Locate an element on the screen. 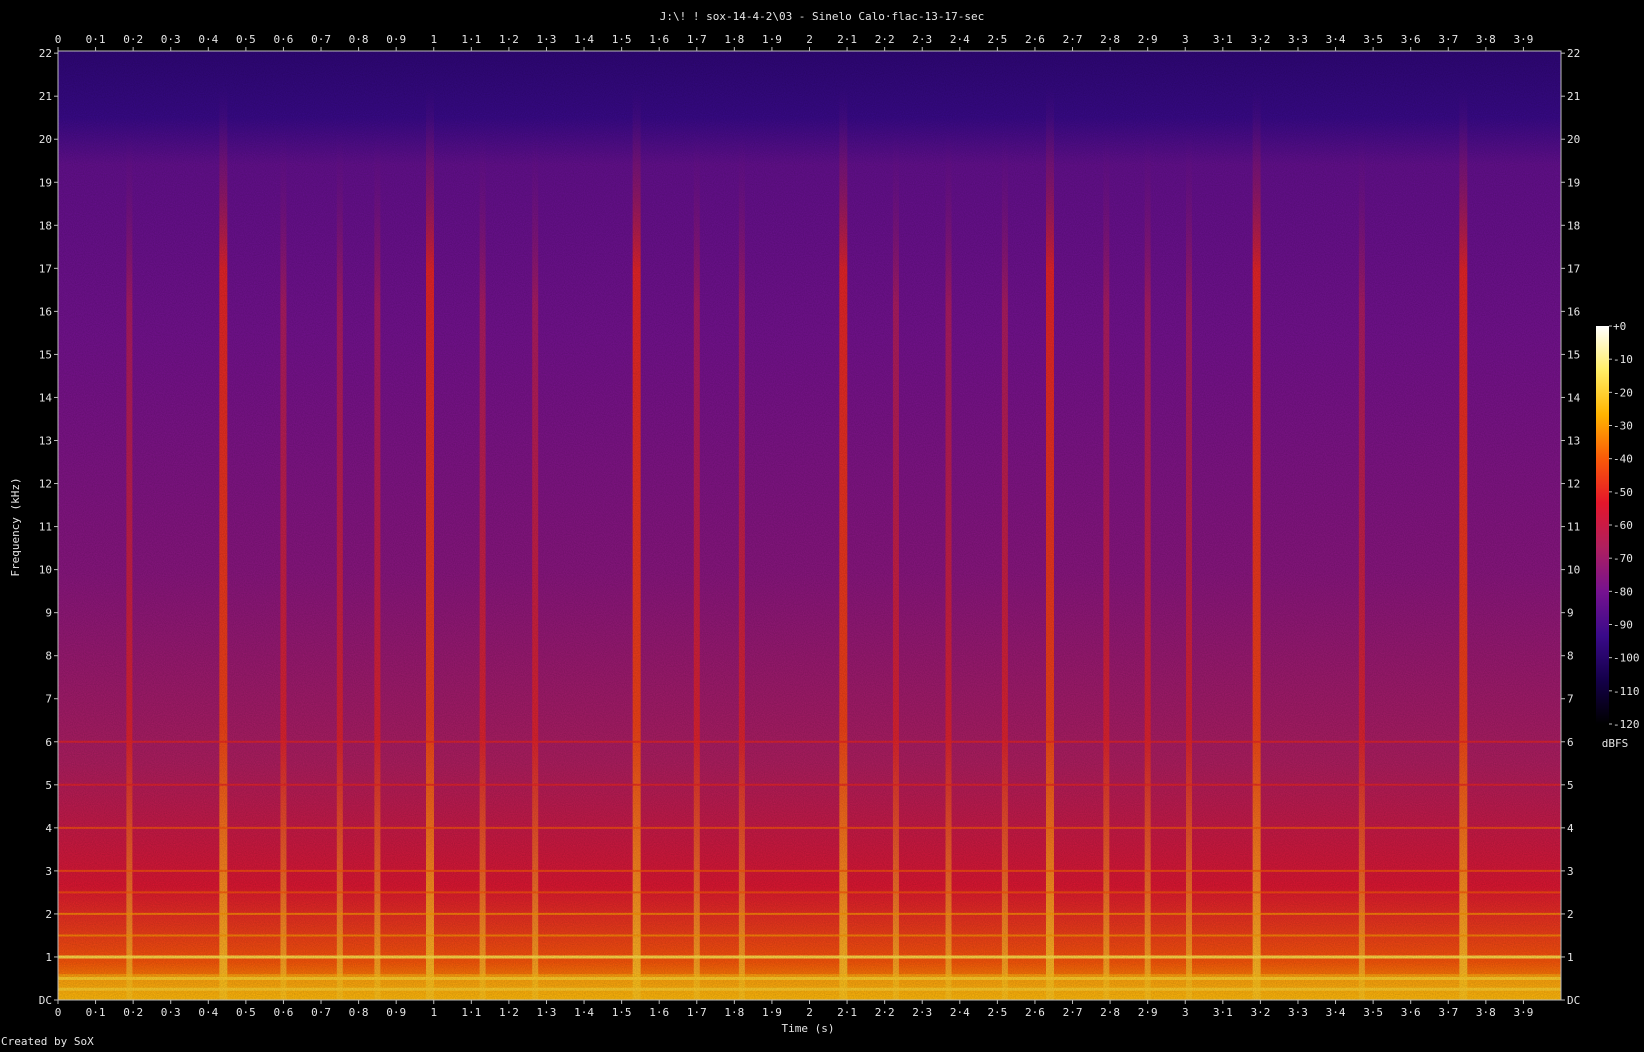 The height and width of the screenshot is (1052, 1644). y-tick-label-left: 16 is located at coordinates (45, 311).